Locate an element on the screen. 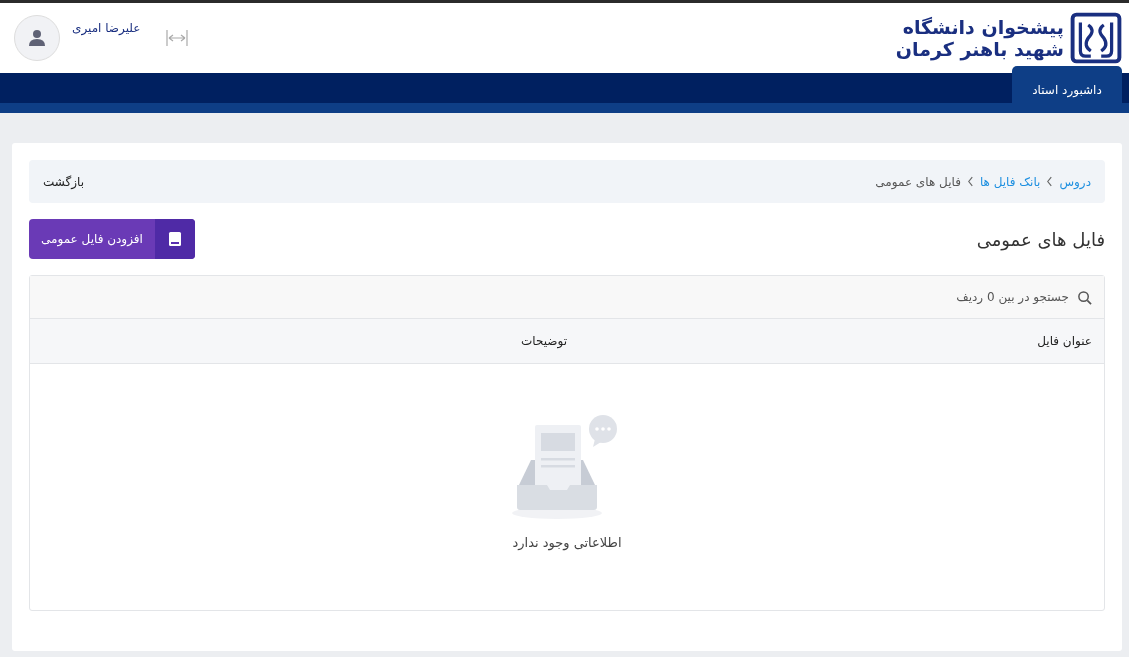  back-link: بازگشت is located at coordinates (63, 181).